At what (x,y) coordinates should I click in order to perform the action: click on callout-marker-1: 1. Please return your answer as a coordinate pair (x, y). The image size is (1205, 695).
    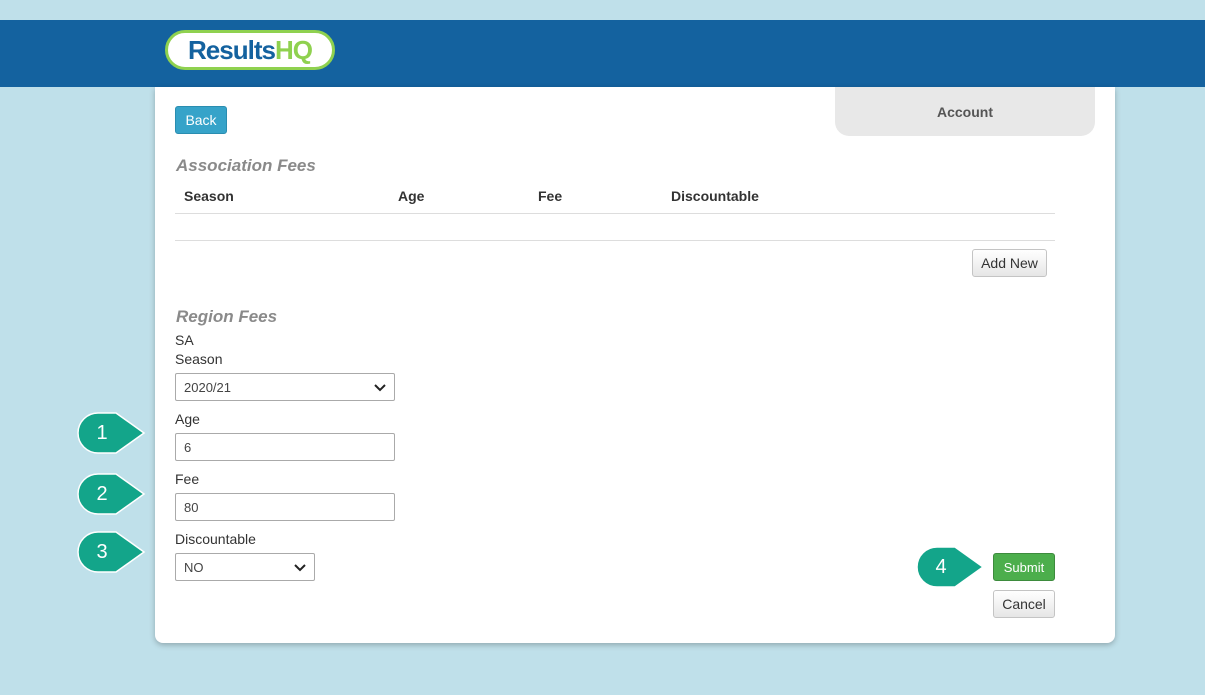
    Looking at the image, I should click on (111, 433).